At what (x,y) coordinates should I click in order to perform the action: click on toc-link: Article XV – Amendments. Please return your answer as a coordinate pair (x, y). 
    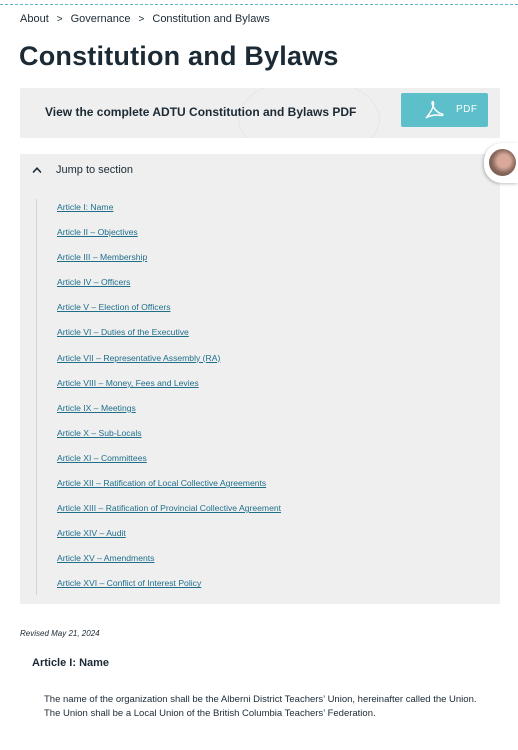
    Looking at the image, I should click on (105, 558).